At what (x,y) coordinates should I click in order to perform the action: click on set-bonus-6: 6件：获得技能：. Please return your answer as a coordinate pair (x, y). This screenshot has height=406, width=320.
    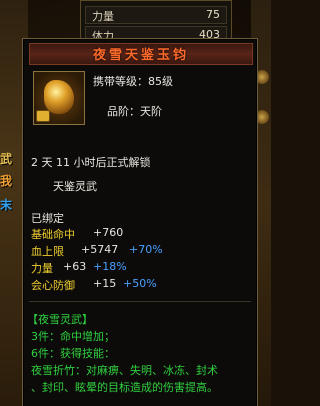
    Looking at the image, I should click on (73, 353).